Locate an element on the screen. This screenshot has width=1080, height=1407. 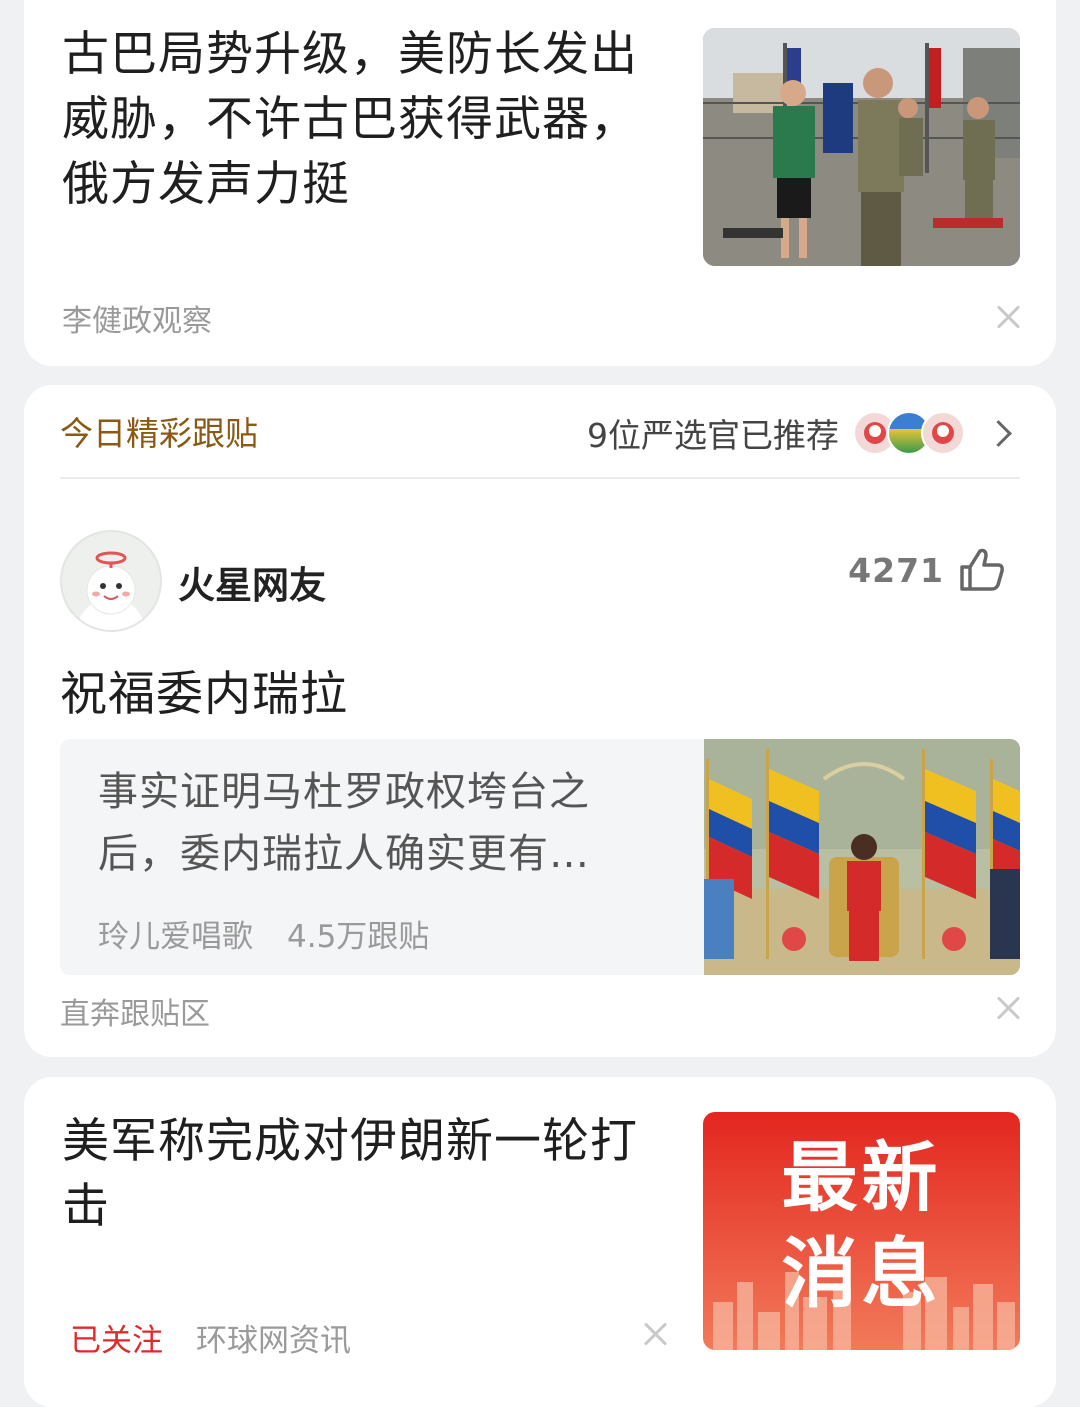
chevron-right-icon is located at coordinates (998, 433).